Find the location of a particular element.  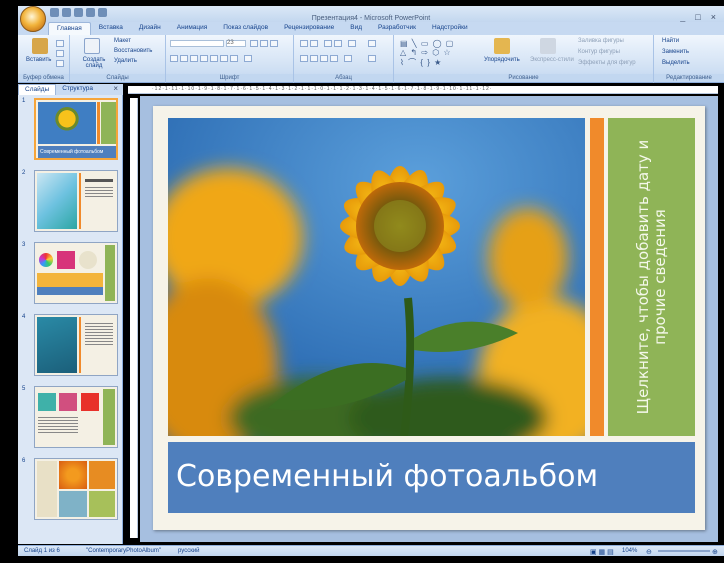

text-direction-icon is located at coordinates (372, 43).